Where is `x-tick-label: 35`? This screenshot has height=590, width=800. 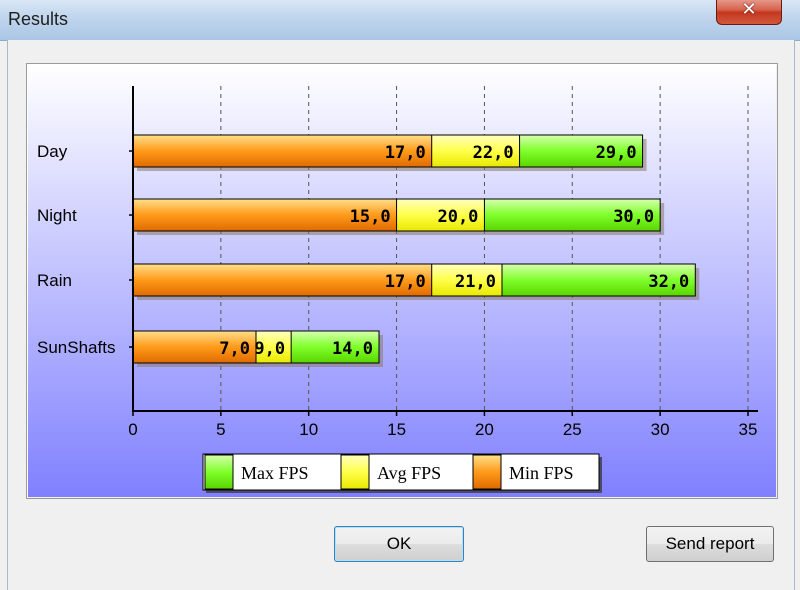 x-tick-label: 35 is located at coordinates (748, 429).